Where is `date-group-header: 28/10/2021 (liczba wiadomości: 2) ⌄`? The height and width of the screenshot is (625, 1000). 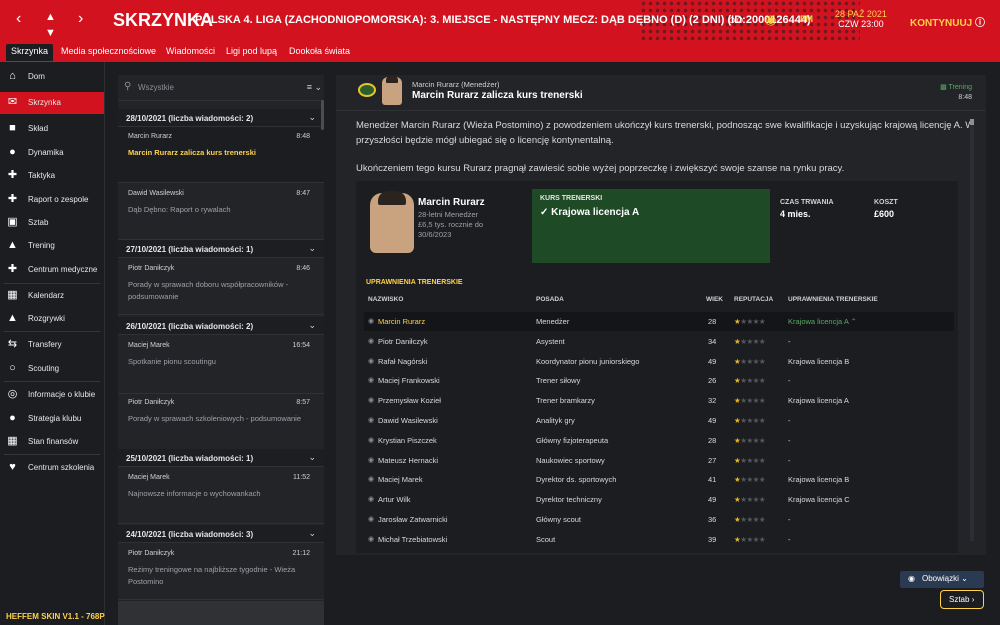 date-group-header: 28/10/2021 (liczba wiadomości: 2) ⌄ is located at coordinates (221, 118).